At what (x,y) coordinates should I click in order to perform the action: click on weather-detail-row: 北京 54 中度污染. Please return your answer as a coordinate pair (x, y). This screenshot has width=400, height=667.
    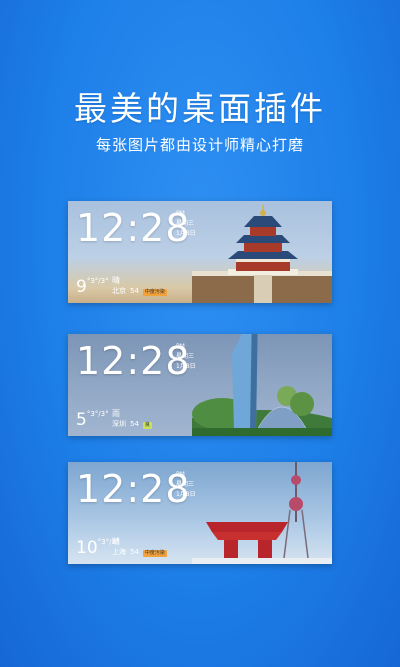
    Looking at the image, I should click on (141, 291).